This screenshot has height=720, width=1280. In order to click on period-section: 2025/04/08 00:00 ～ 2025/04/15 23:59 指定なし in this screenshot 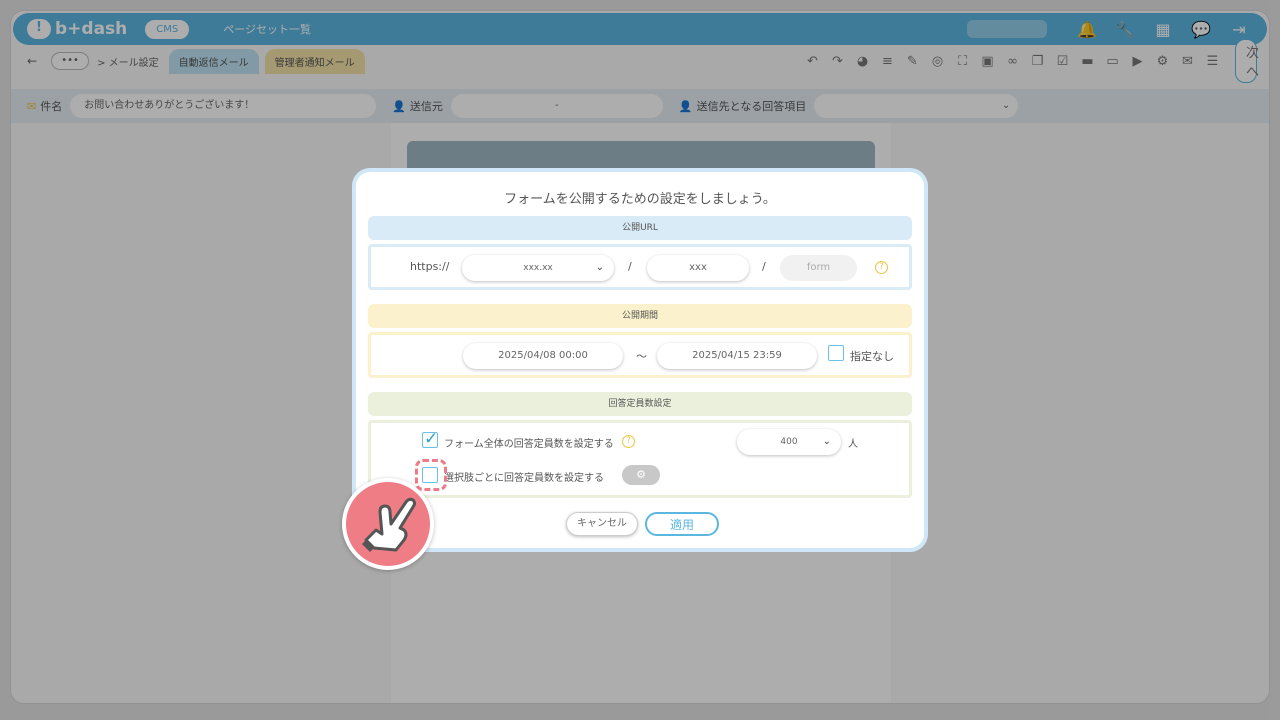, I will do `click(640, 355)`.